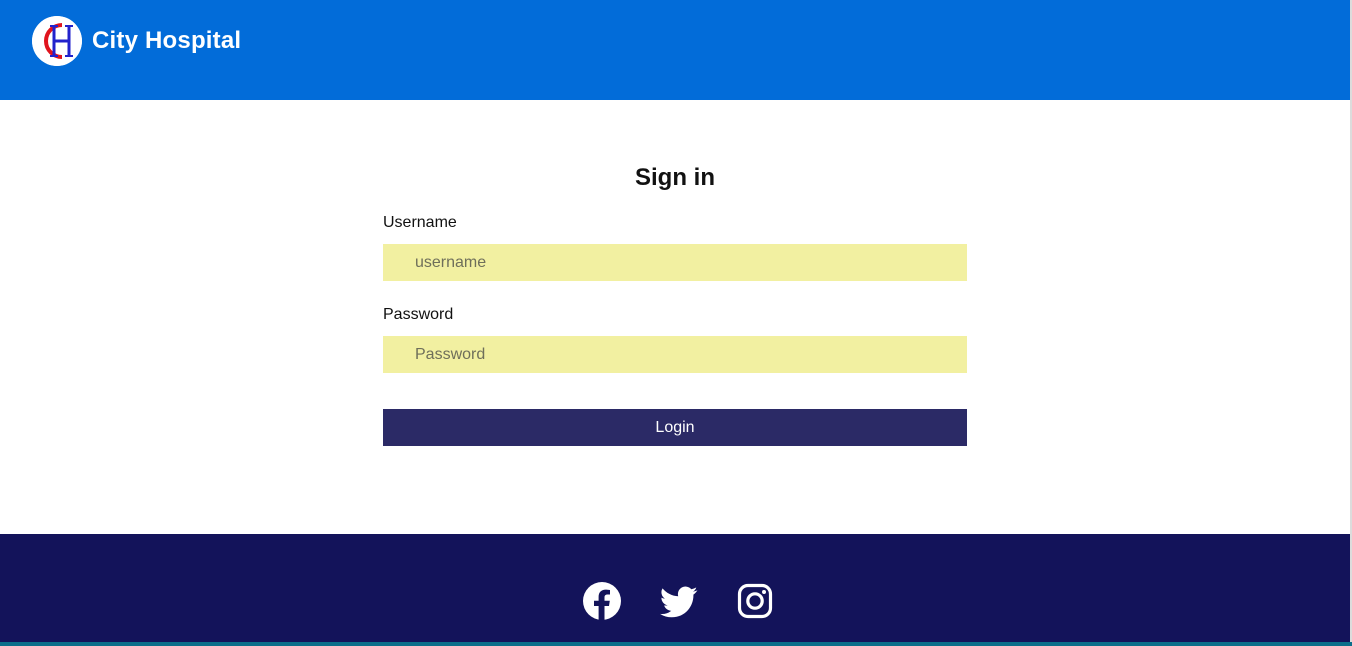 The height and width of the screenshot is (646, 1352). Describe the element at coordinates (167, 40) in the screenshot. I see `brand-name: City Hospital` at that location.